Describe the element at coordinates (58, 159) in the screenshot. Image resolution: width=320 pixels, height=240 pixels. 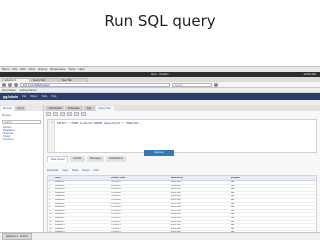
I see `result-tab: Data Output` at that location.